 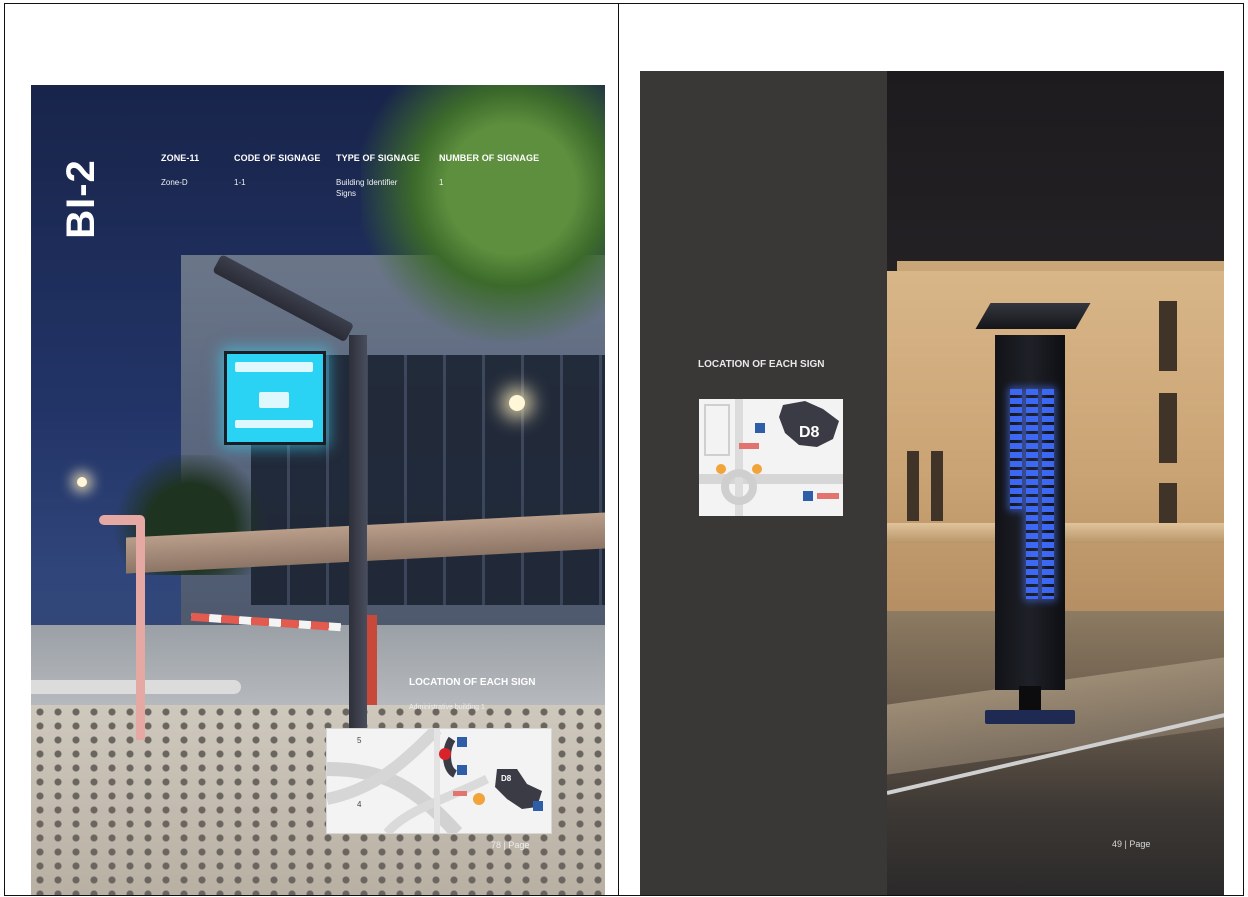 What do you see at coordinates (274, 367) in the screenshot?
I see `sign-arabic-text` at bounding box center [274, 367].